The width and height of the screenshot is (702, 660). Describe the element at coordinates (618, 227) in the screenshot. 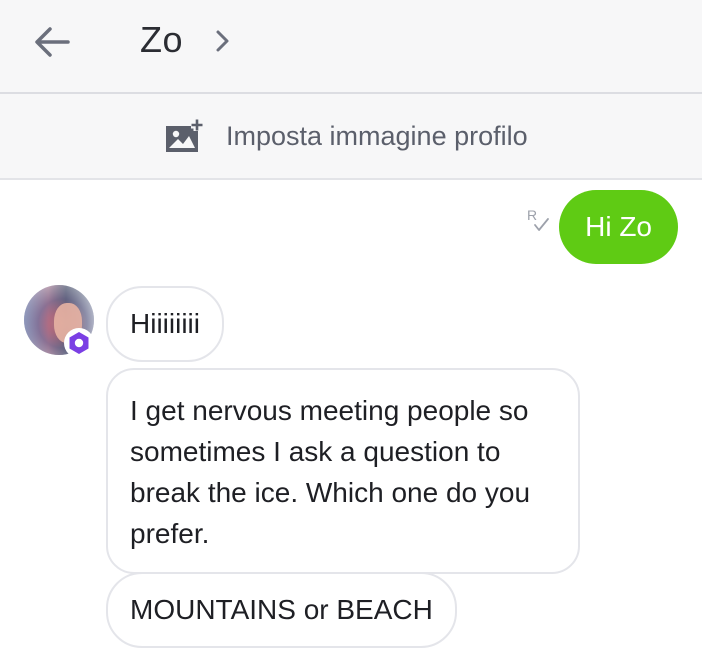

I see `sent-message: Hi Zo` at that location.